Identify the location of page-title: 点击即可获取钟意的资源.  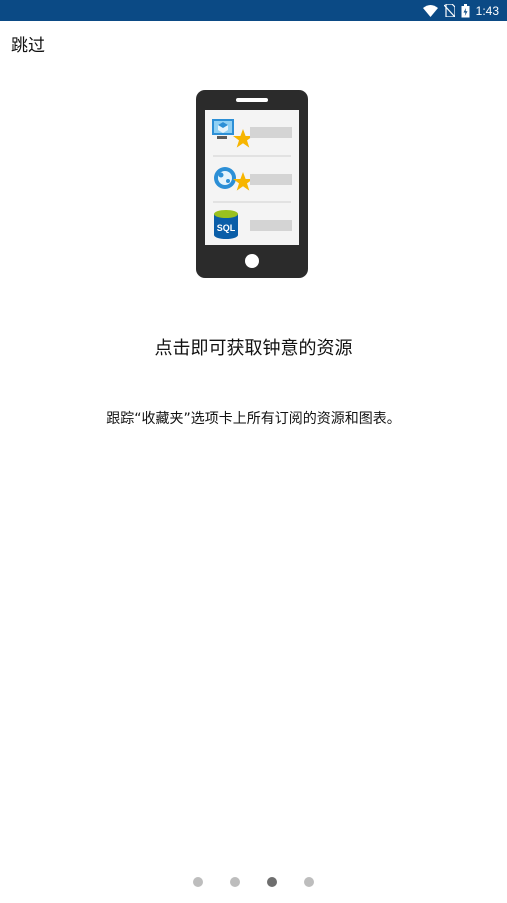
(253, 348).